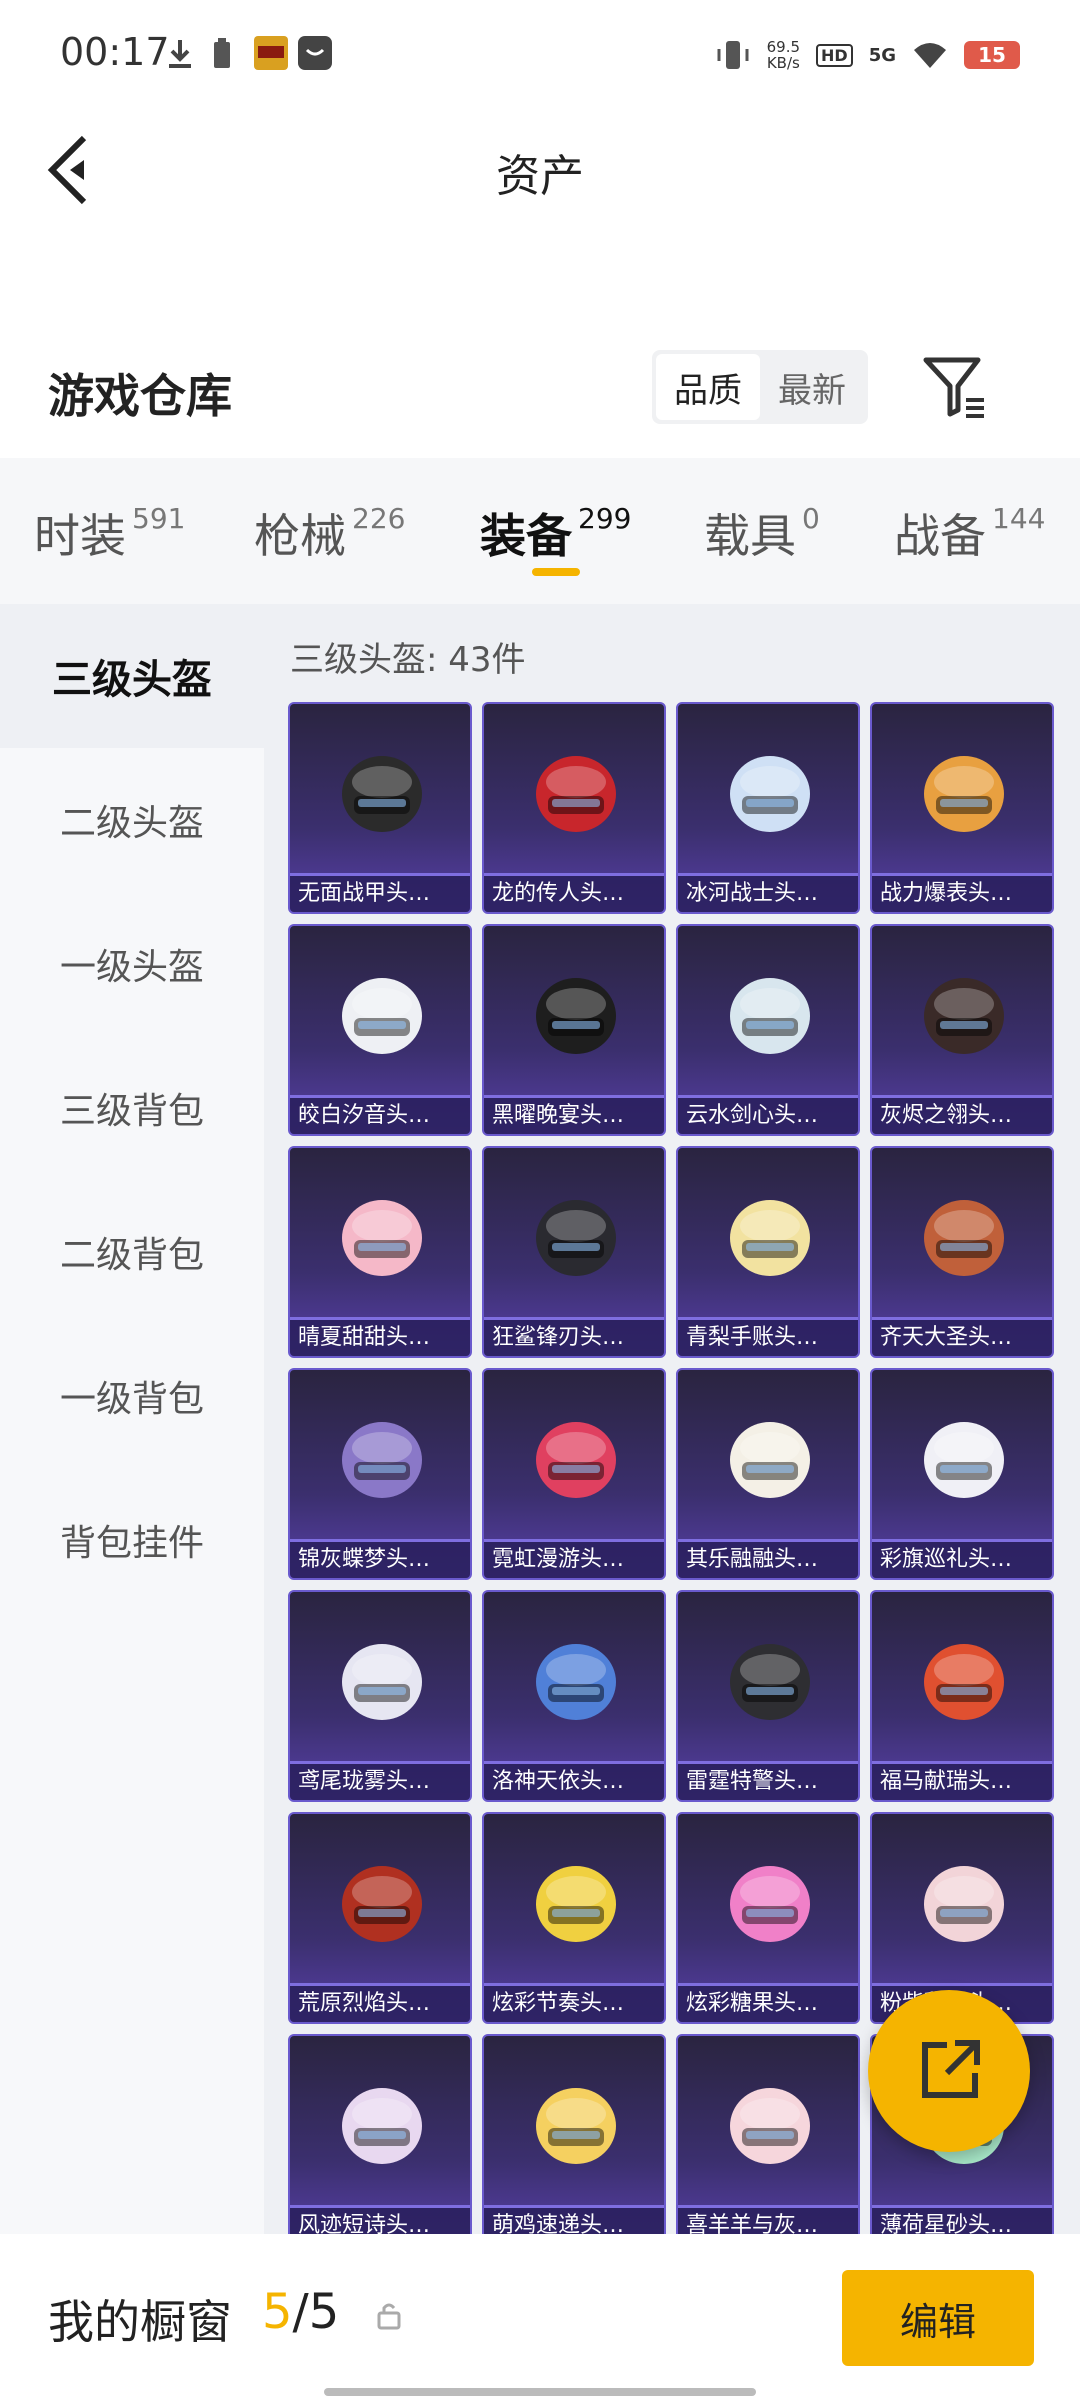 The height and width of the screenshot is (2400, 1080). Describe the element at coordinates (132, 1540) in the screenshot. I see `sidebar-item-backpack-charm: 背包挂件` at that location.